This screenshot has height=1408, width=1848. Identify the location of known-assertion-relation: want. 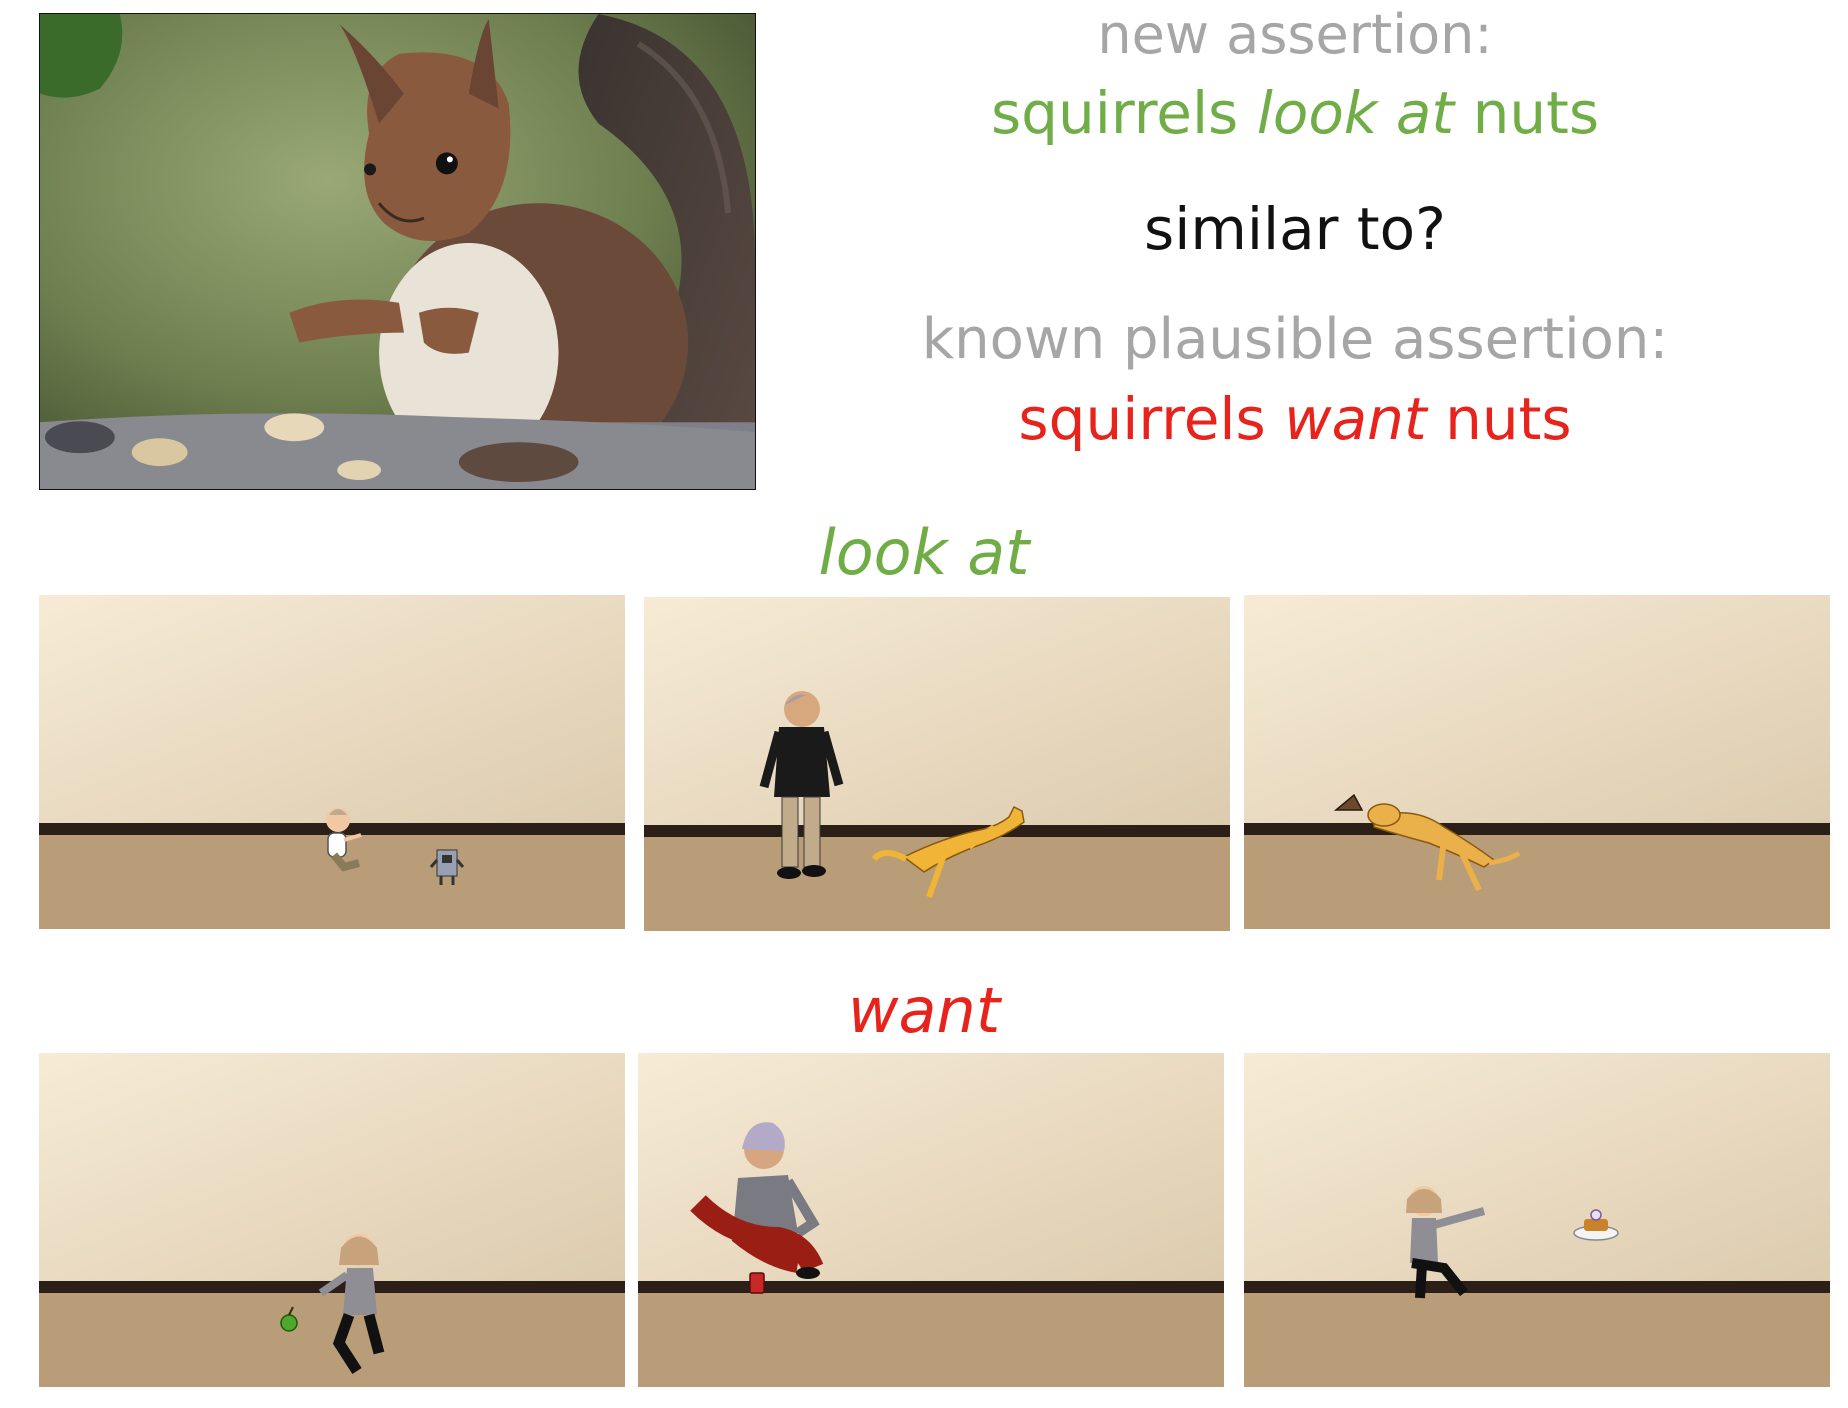
(1355, 419).